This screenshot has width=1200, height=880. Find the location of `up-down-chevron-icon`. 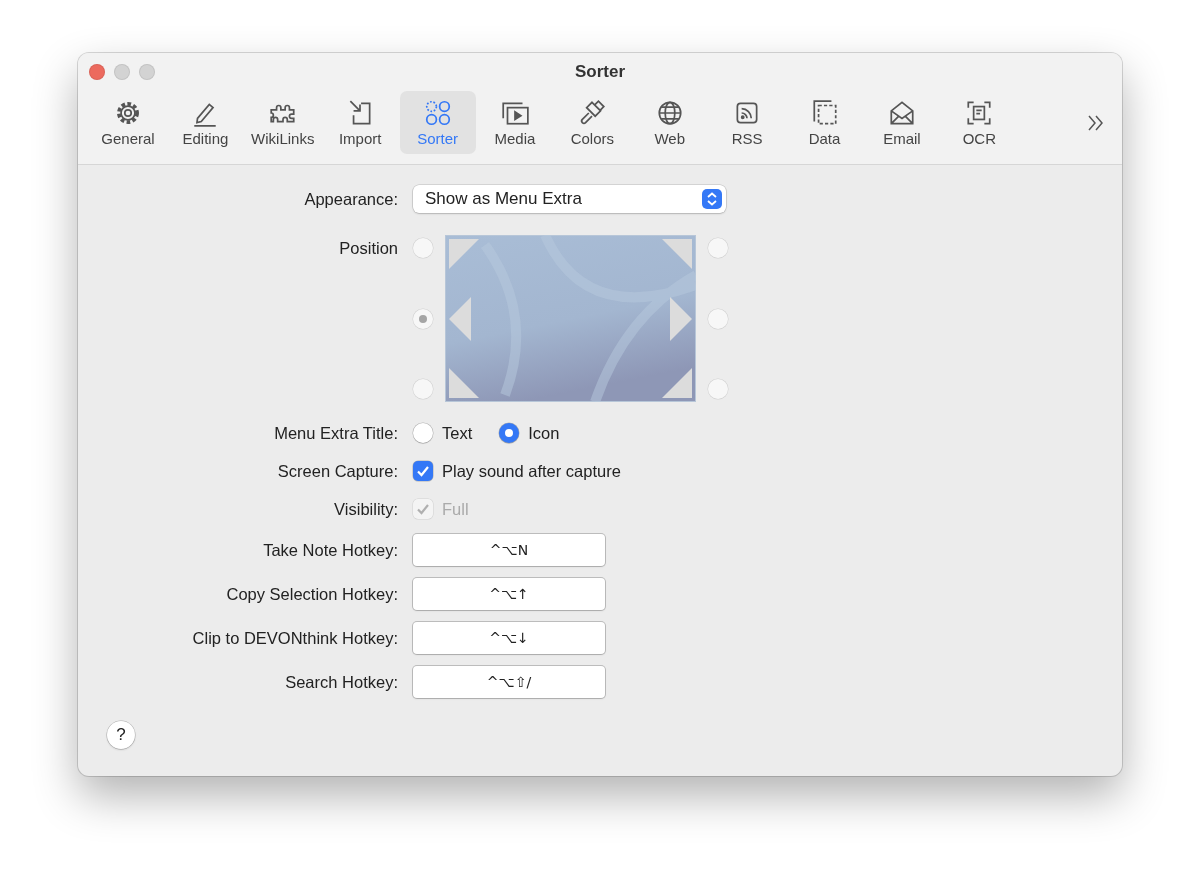

up-down-chevron-icon is located at coordinates (712, 199).